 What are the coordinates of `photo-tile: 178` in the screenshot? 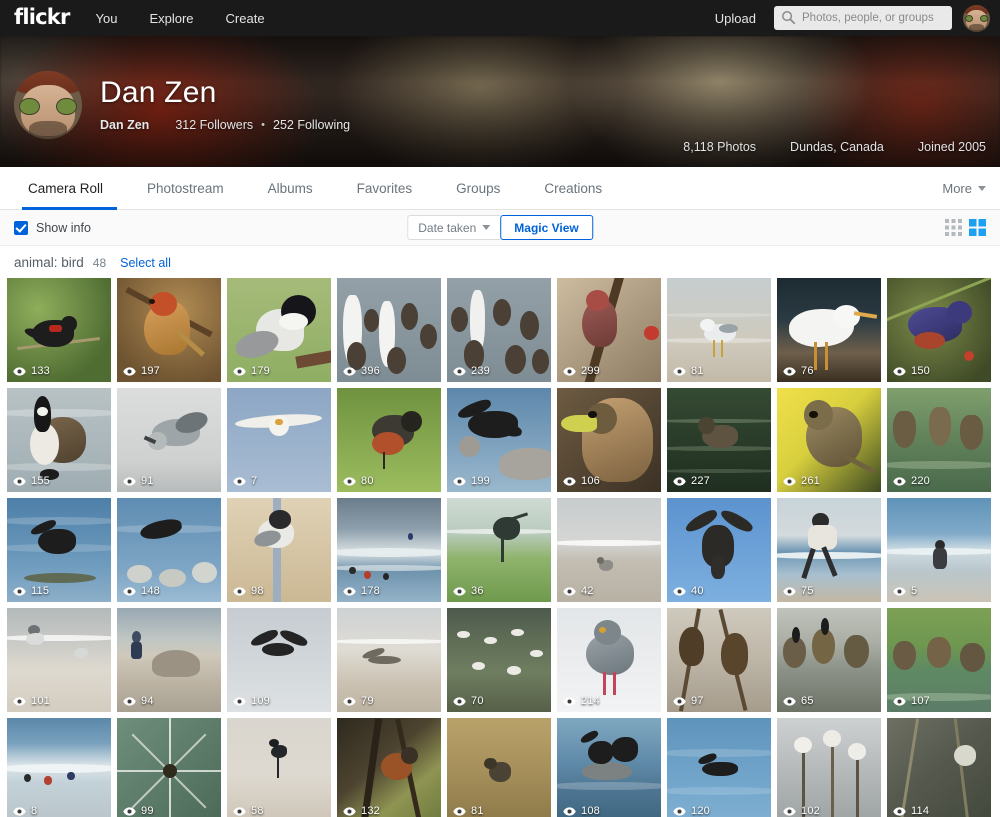 It's located at (389, 550).